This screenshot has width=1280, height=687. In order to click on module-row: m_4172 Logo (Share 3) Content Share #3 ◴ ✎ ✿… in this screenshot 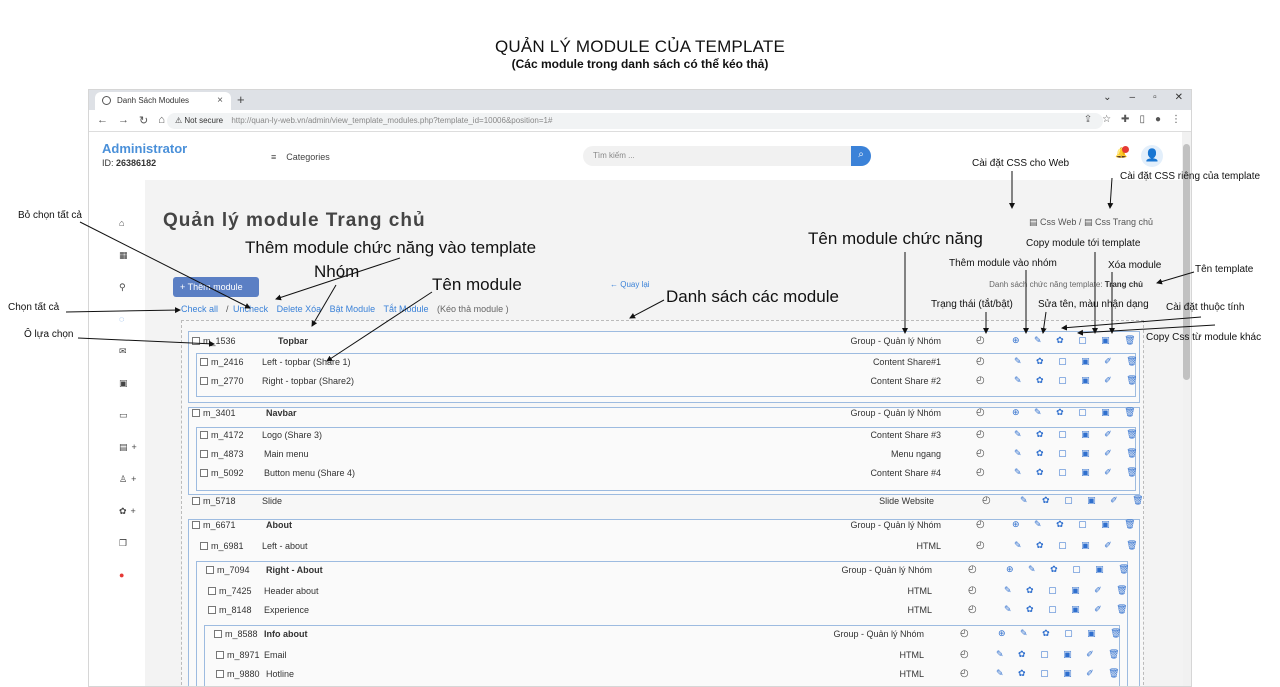, I will do `click(669, 436)`.